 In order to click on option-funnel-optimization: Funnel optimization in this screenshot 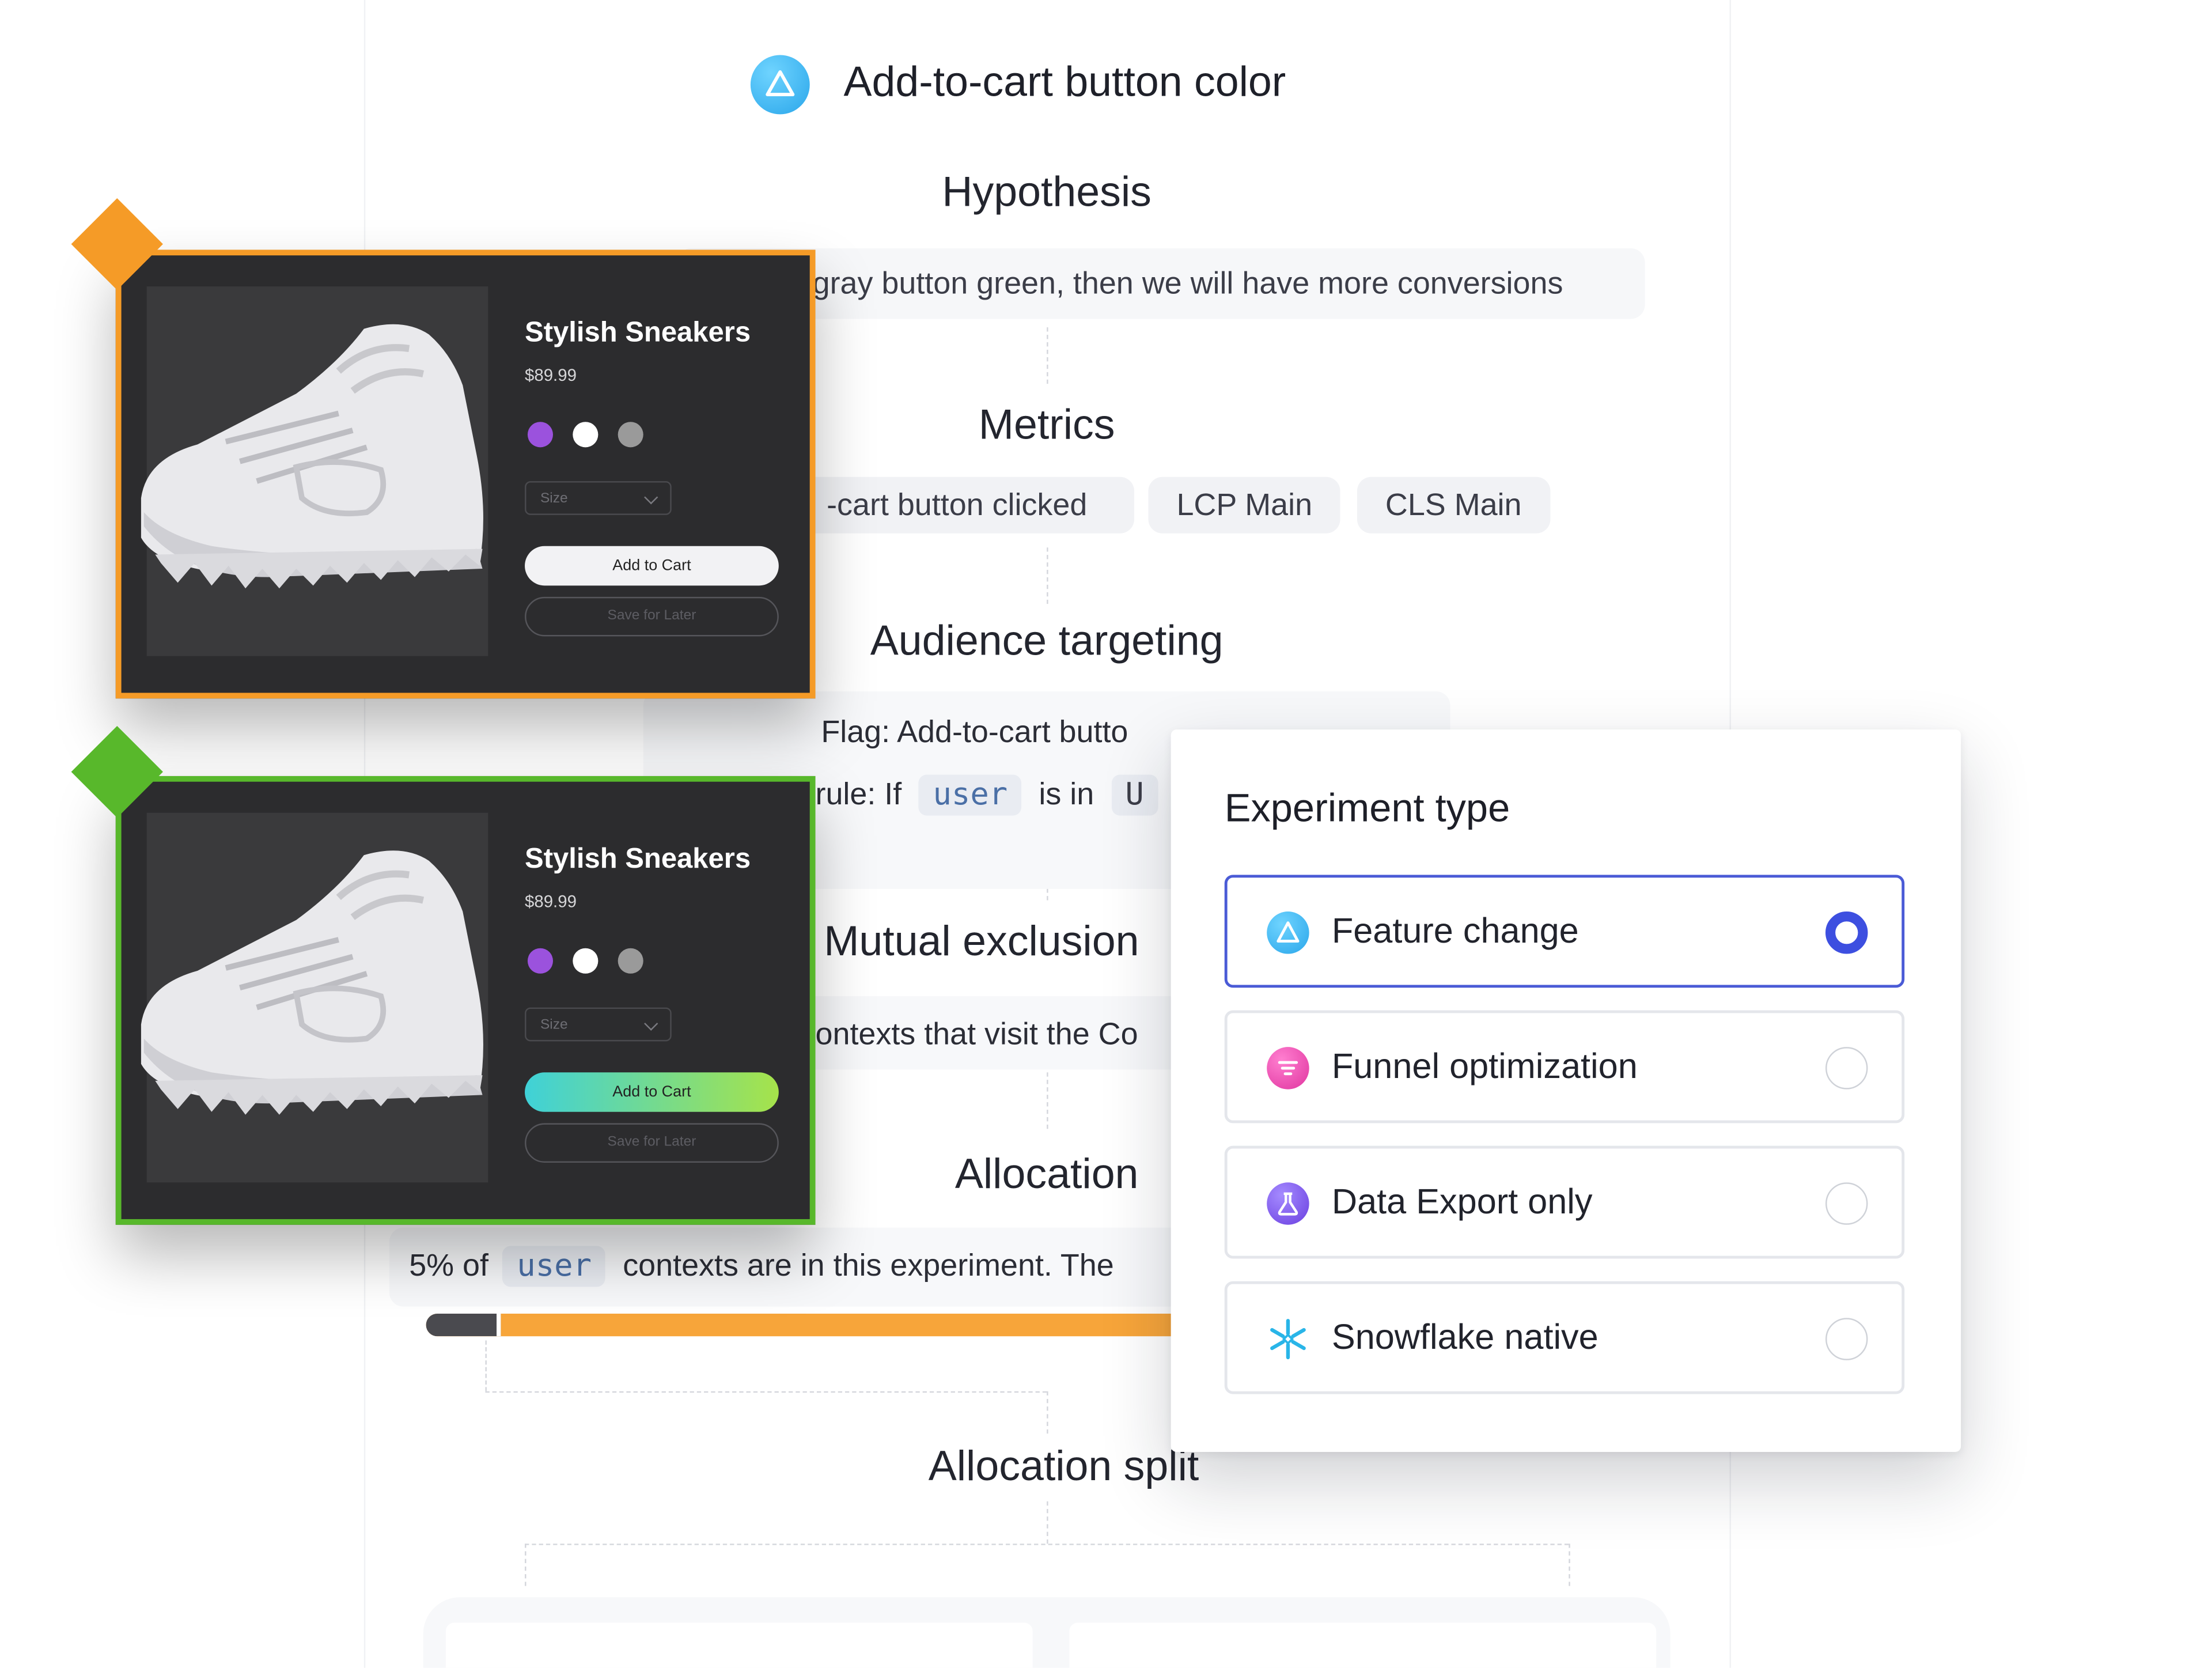, I will do `click(1564, 1067)`.